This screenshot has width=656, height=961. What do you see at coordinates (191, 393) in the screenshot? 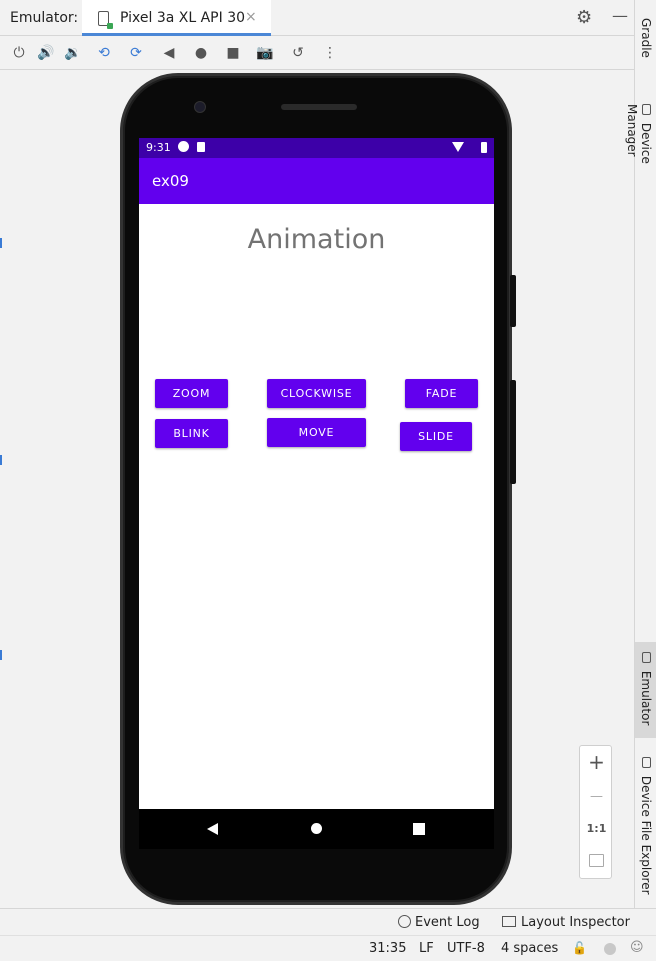
I see `zoom-button: ZOOM` at bounding box center [191, 393].